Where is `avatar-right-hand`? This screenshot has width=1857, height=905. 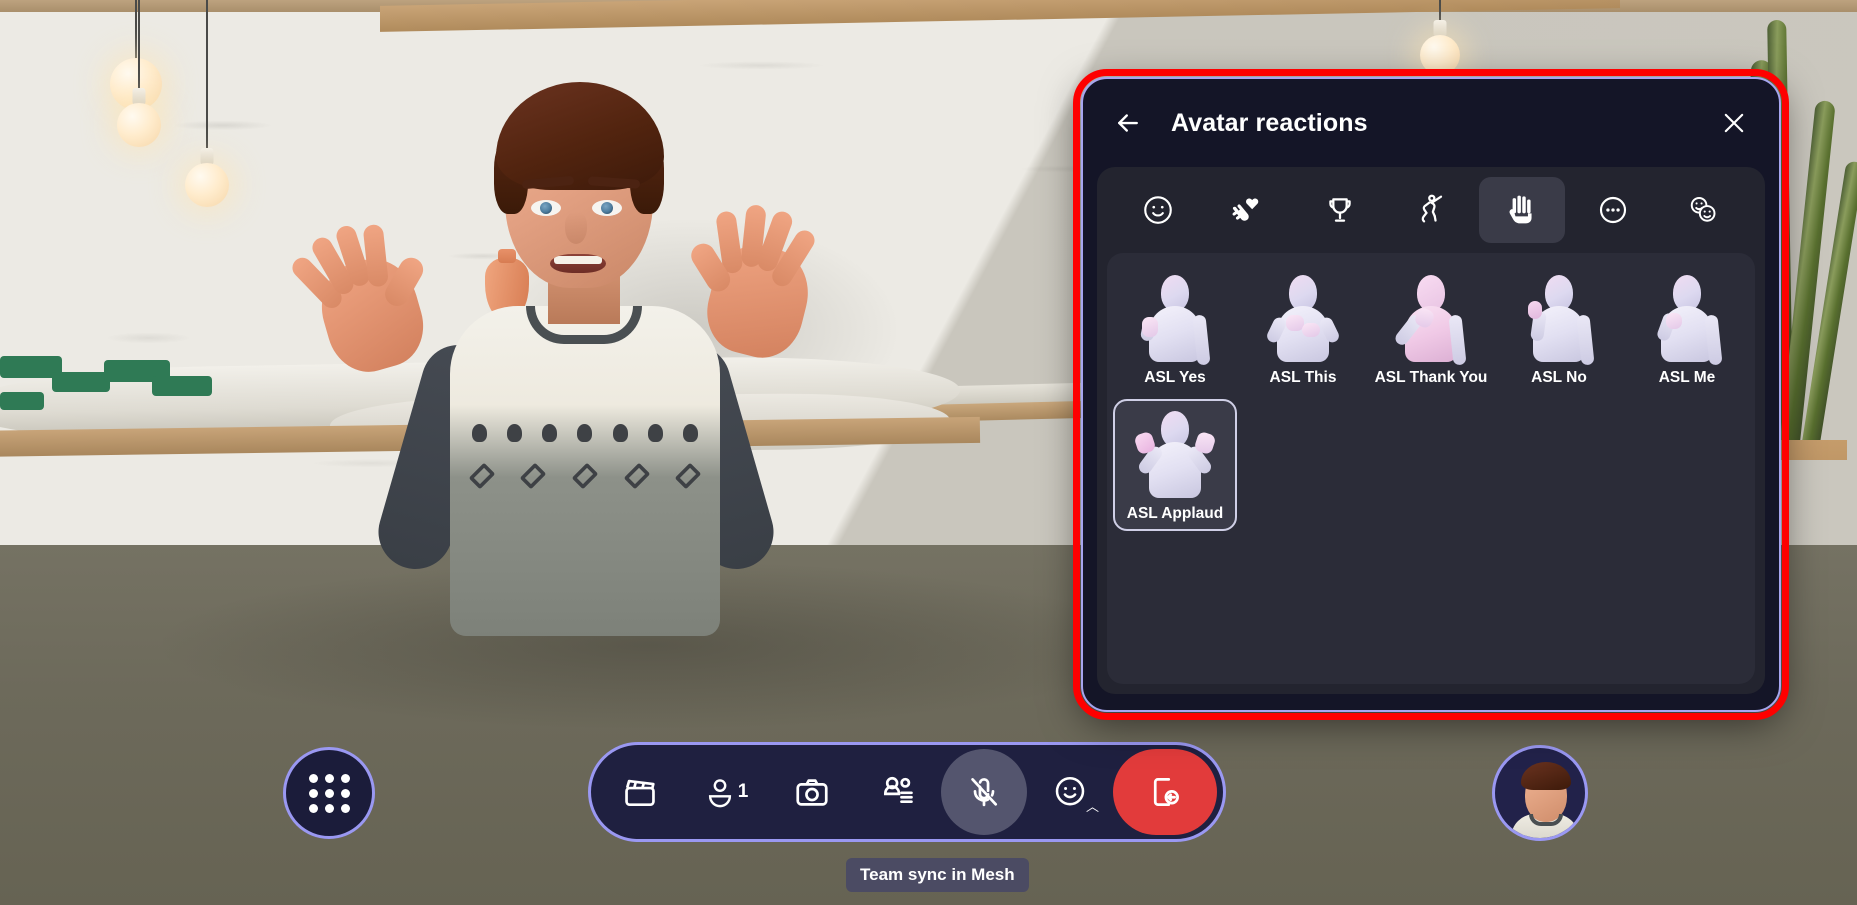 avatar-right-hand is located at coordinates (752, 285).